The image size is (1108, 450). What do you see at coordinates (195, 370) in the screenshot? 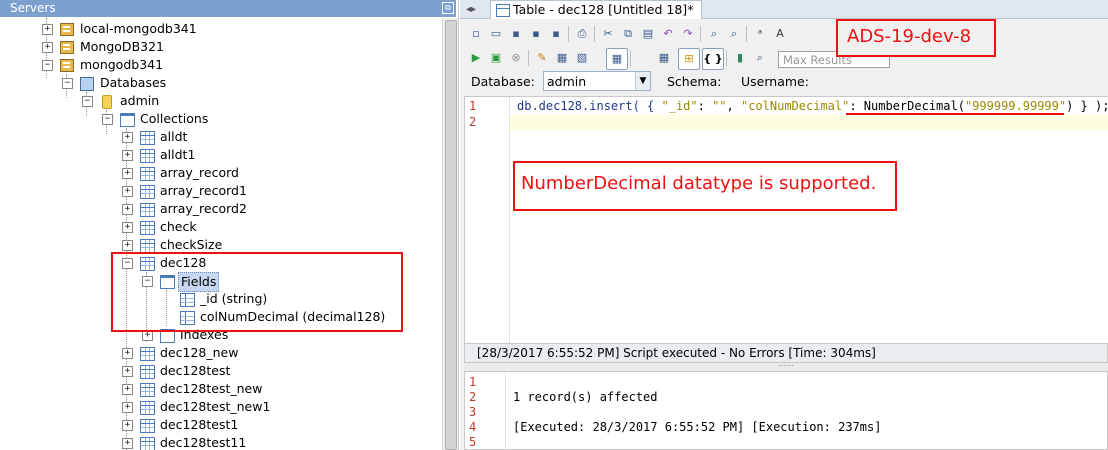
I see `tree-item-label: dec128test` at bounding box center [195, 370].